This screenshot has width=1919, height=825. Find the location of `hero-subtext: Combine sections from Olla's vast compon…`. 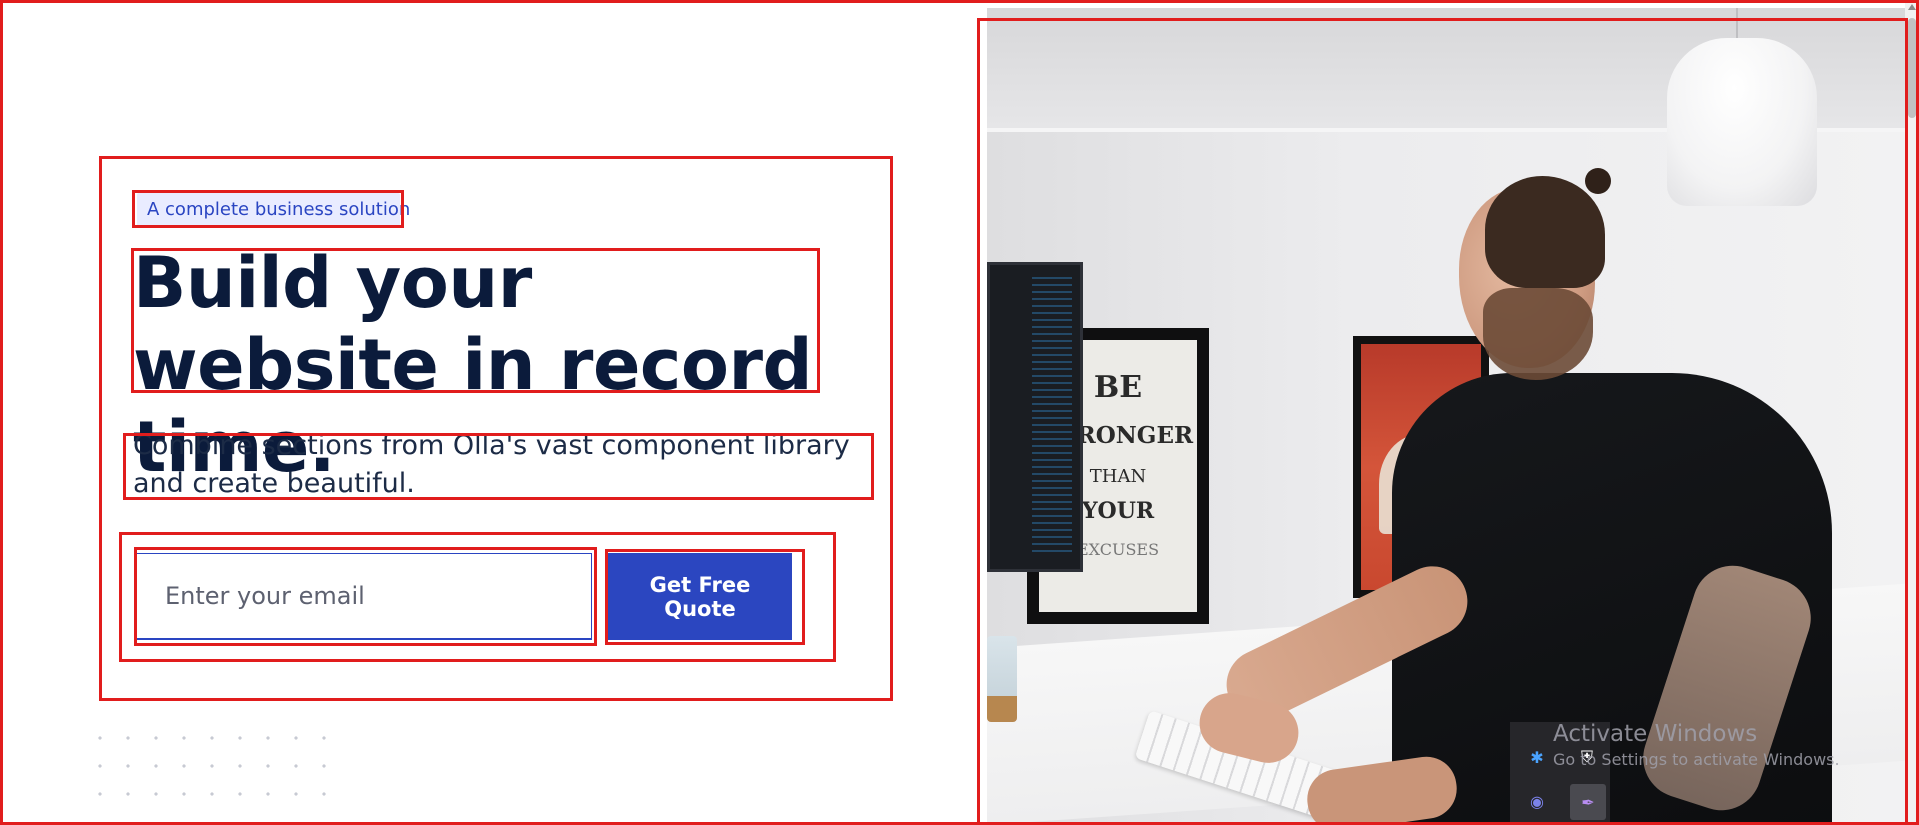

hero-subtext: Combine sections from Olla's vast compon… is located at coordinates (491, 464).